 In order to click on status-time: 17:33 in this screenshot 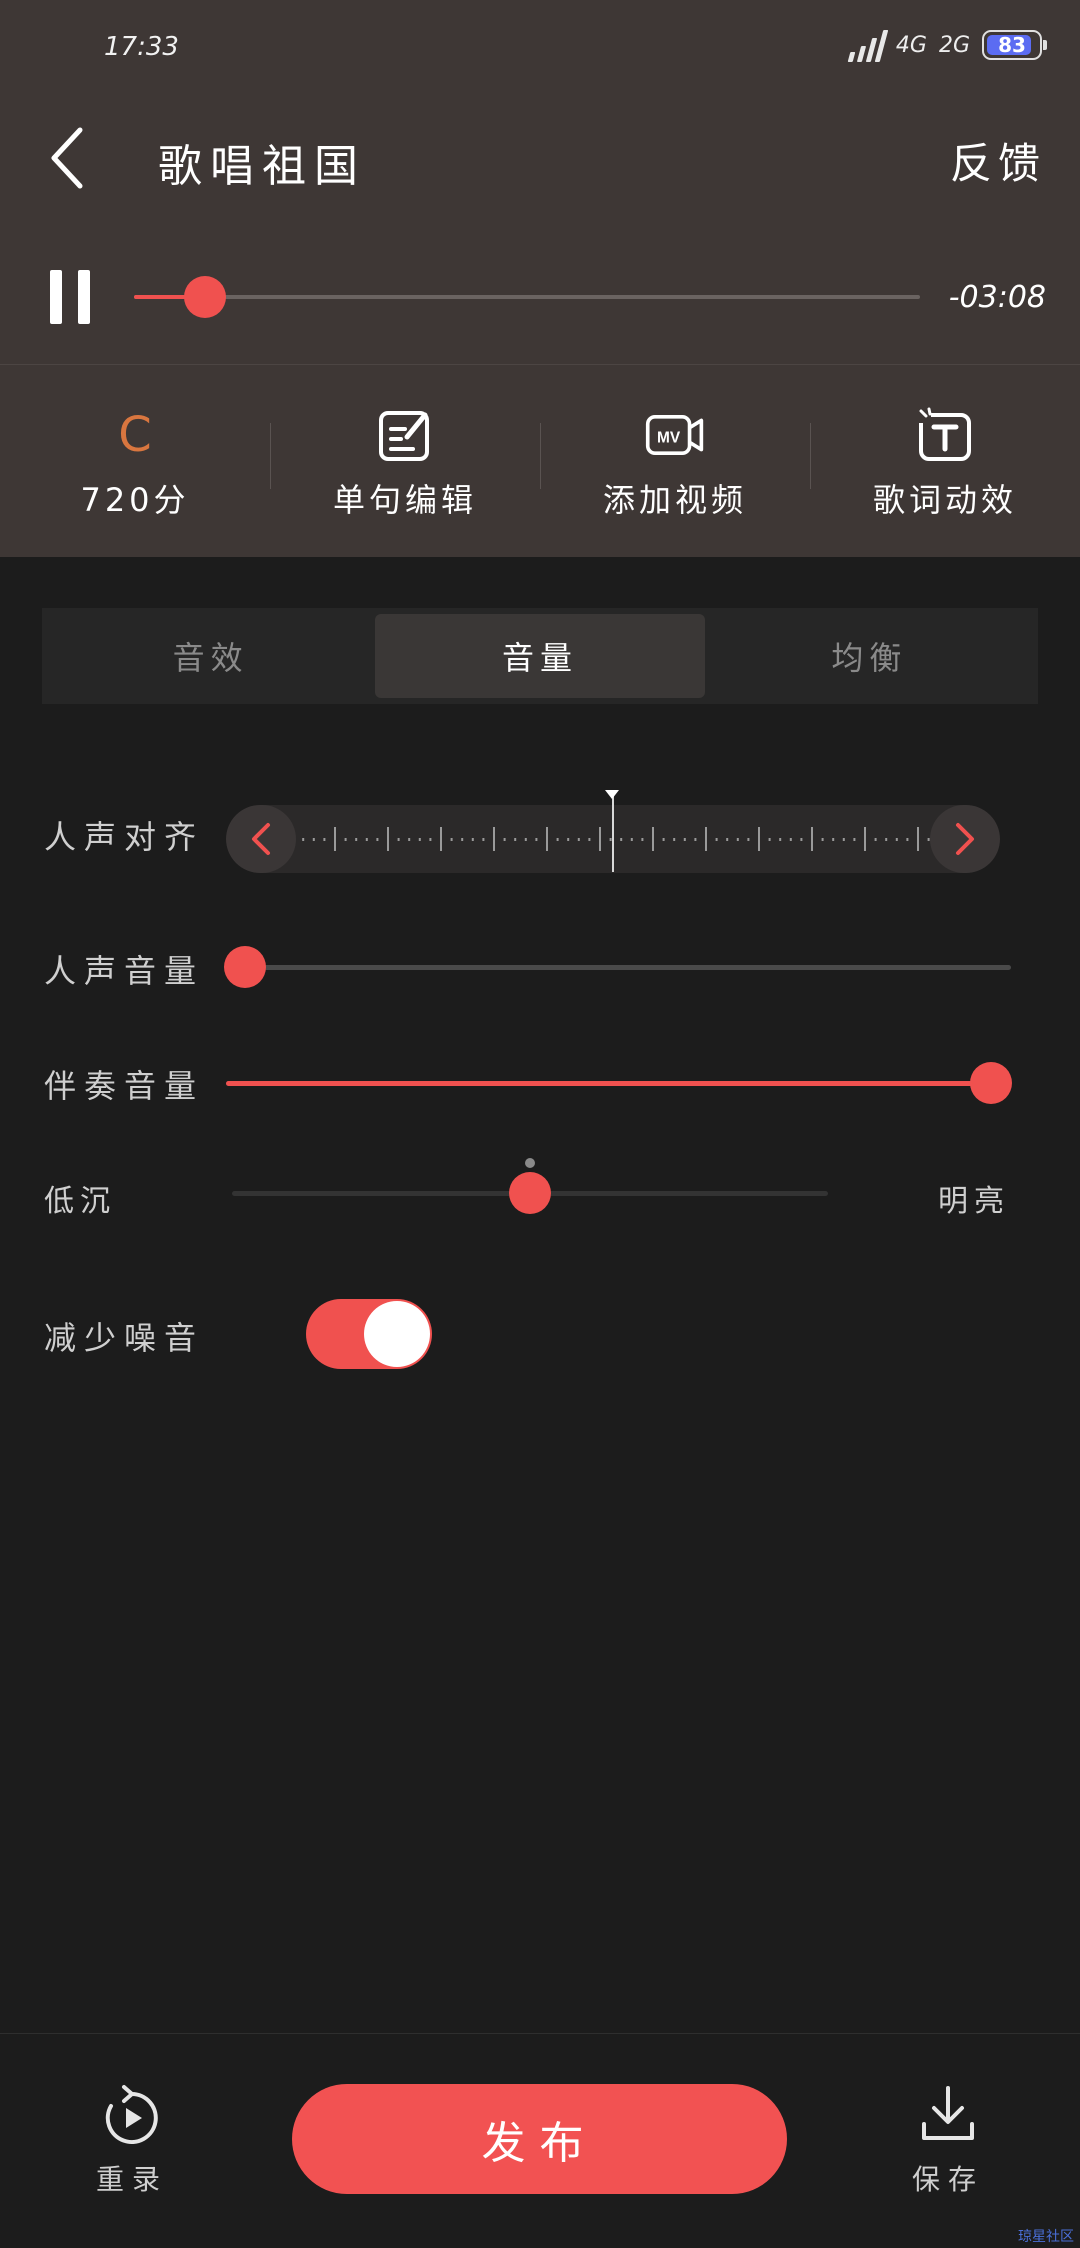, I will do `click(141, 47)`.